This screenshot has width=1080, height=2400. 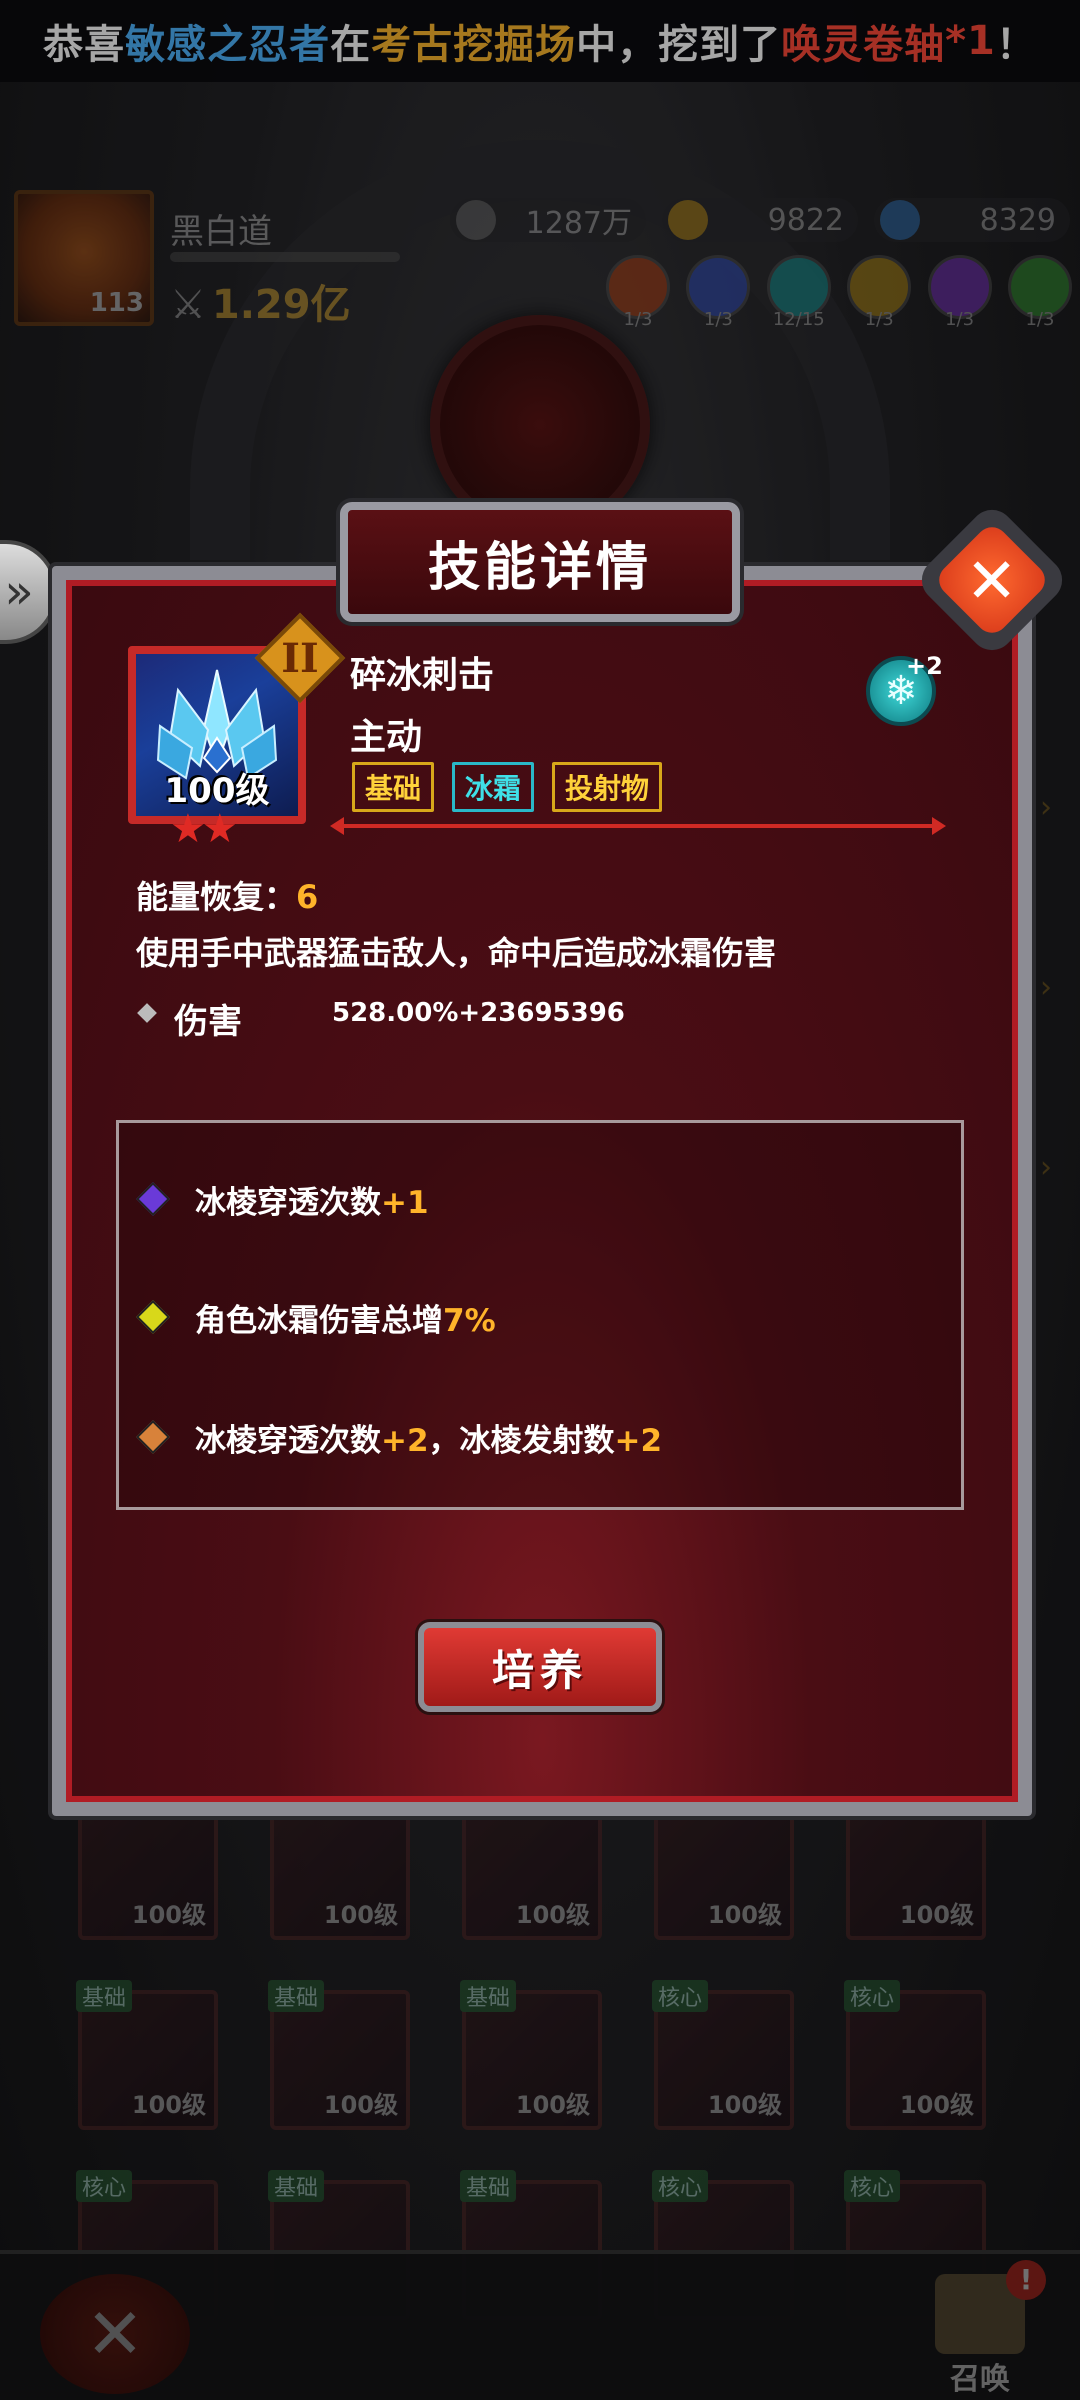 I want to click on close-icon: ✕, so click(x=992, y=580).